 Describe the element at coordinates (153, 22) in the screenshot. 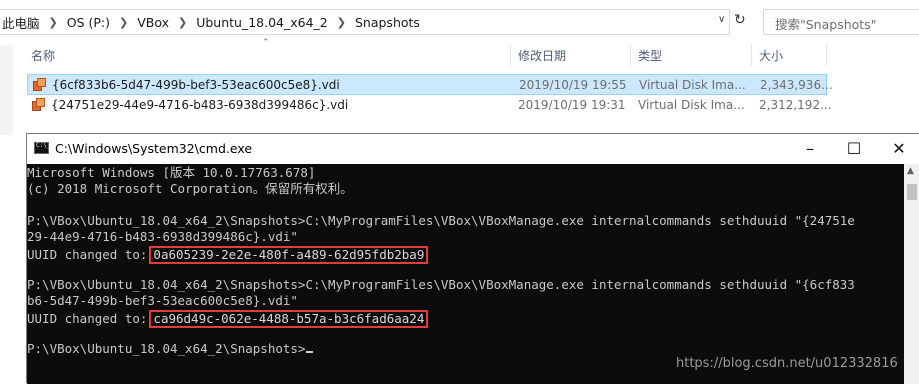

I see `breadcrumb-vbox: VBox` at that location.